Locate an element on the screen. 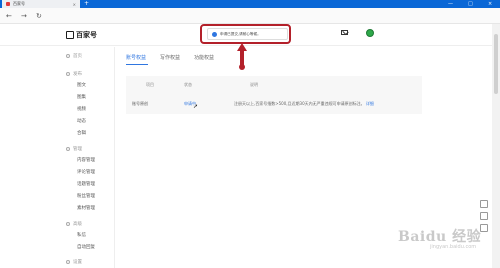 The height and width of the screenshot is (268, 500). rights-tabs: 账号权益 写作权益 功能权益 is located at coordinates (201, 59).